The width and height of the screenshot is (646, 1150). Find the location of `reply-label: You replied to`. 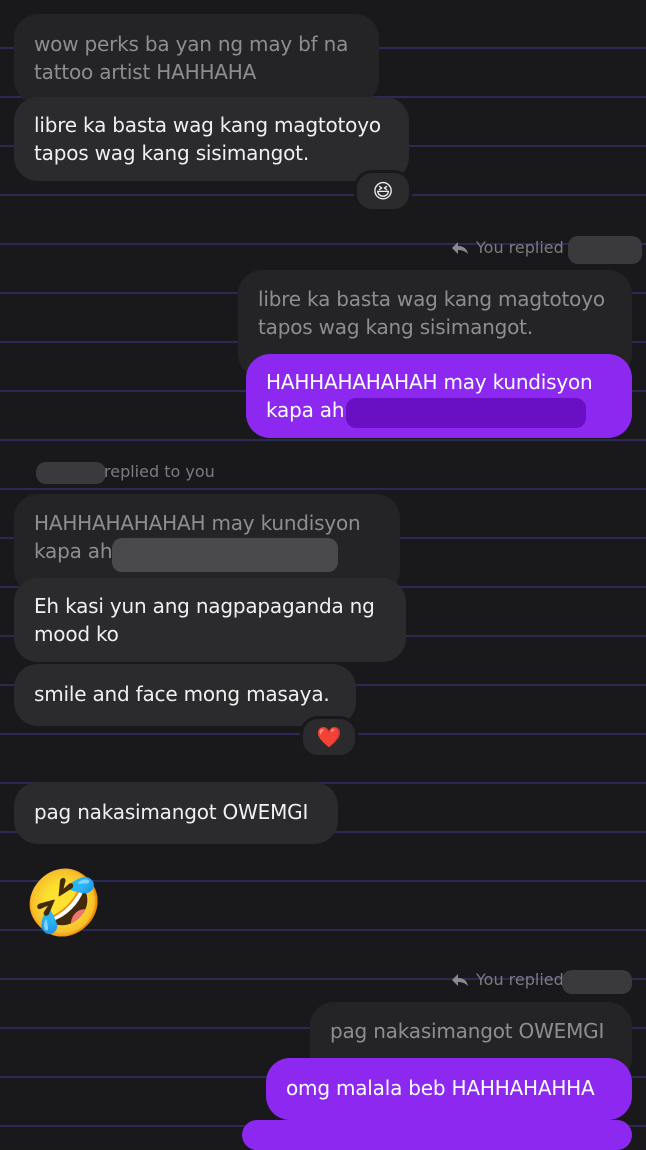

reply-label: You replied to is located at coordinates (517, 247).